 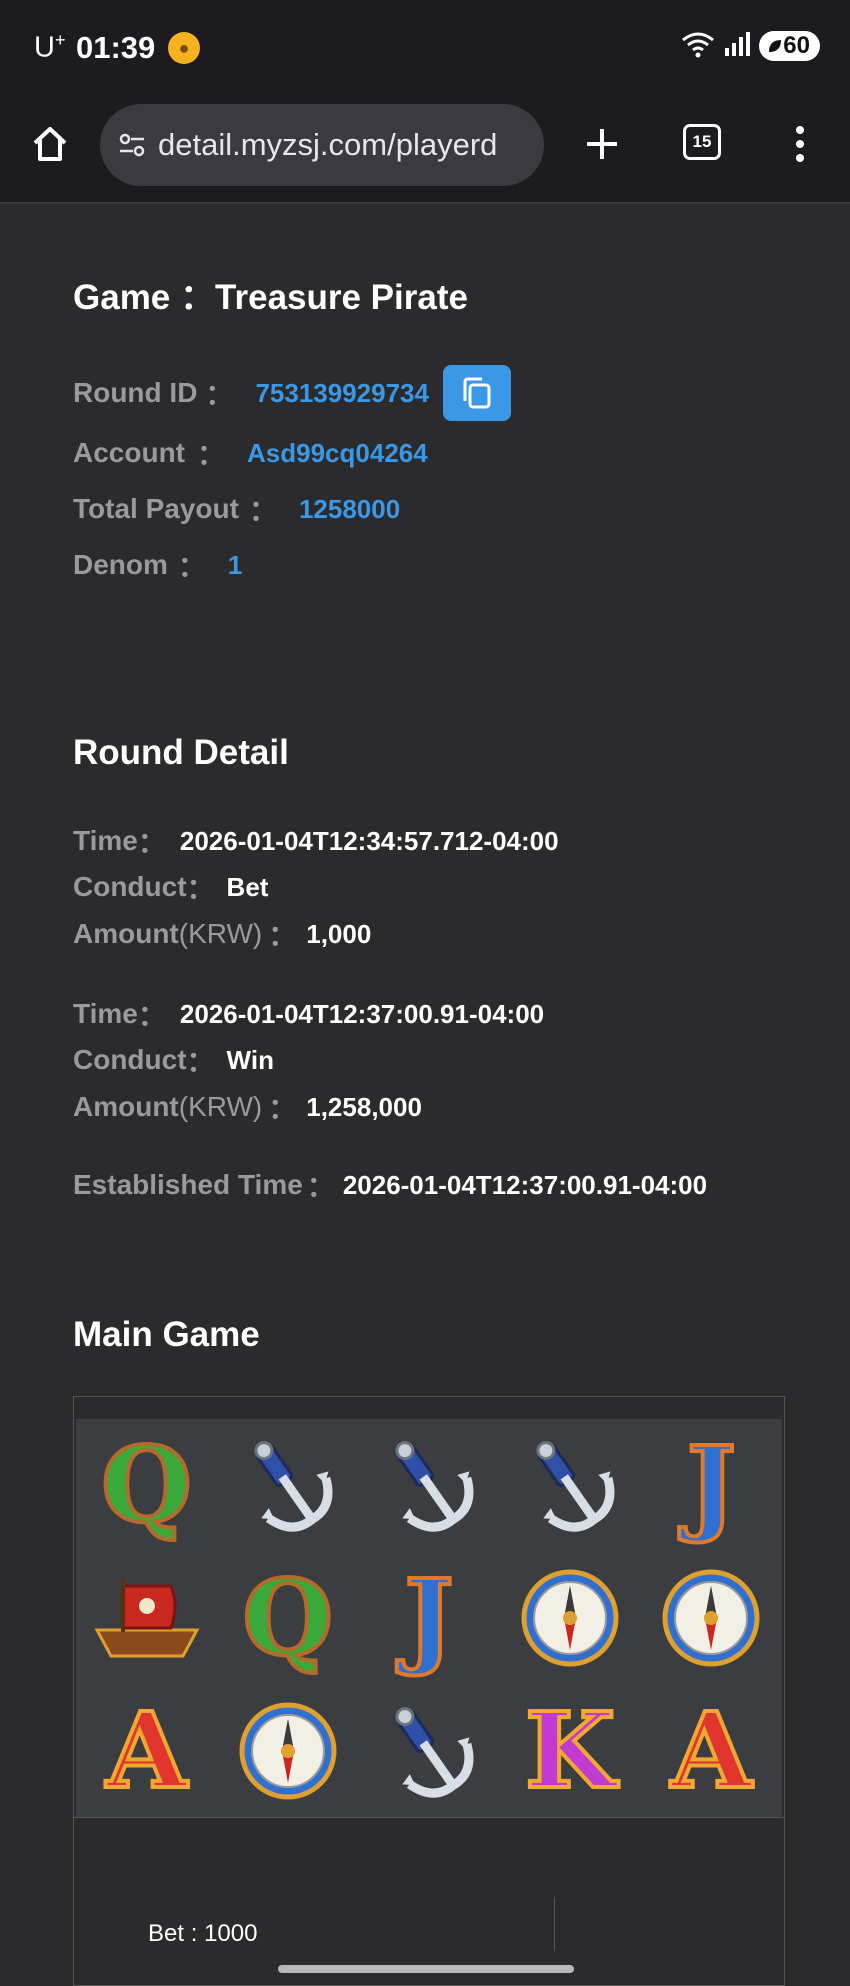 I want to click on established-time-value: 2026-01-04T12:37:00.91-04:00, so click(x=525, y=1184).